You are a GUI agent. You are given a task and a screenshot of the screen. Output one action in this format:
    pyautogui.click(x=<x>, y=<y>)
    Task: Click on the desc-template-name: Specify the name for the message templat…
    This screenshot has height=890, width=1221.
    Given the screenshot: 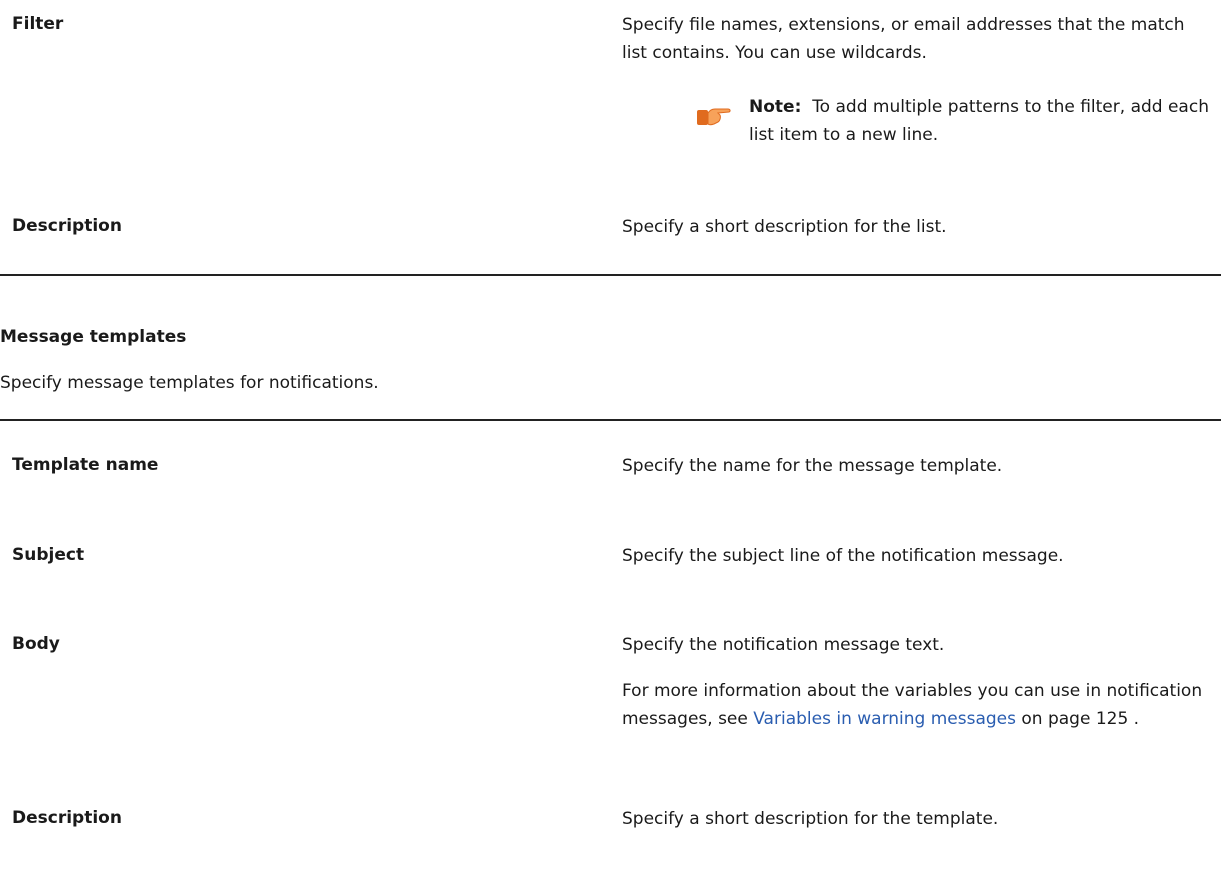 What is the action you would take?
    pyautogui.click(x=812, y=466)
    